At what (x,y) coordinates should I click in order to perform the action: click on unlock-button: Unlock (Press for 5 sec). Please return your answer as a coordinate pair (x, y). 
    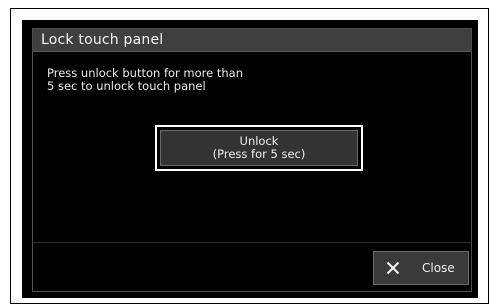
    Looking at the image, I should click on (259, 148).